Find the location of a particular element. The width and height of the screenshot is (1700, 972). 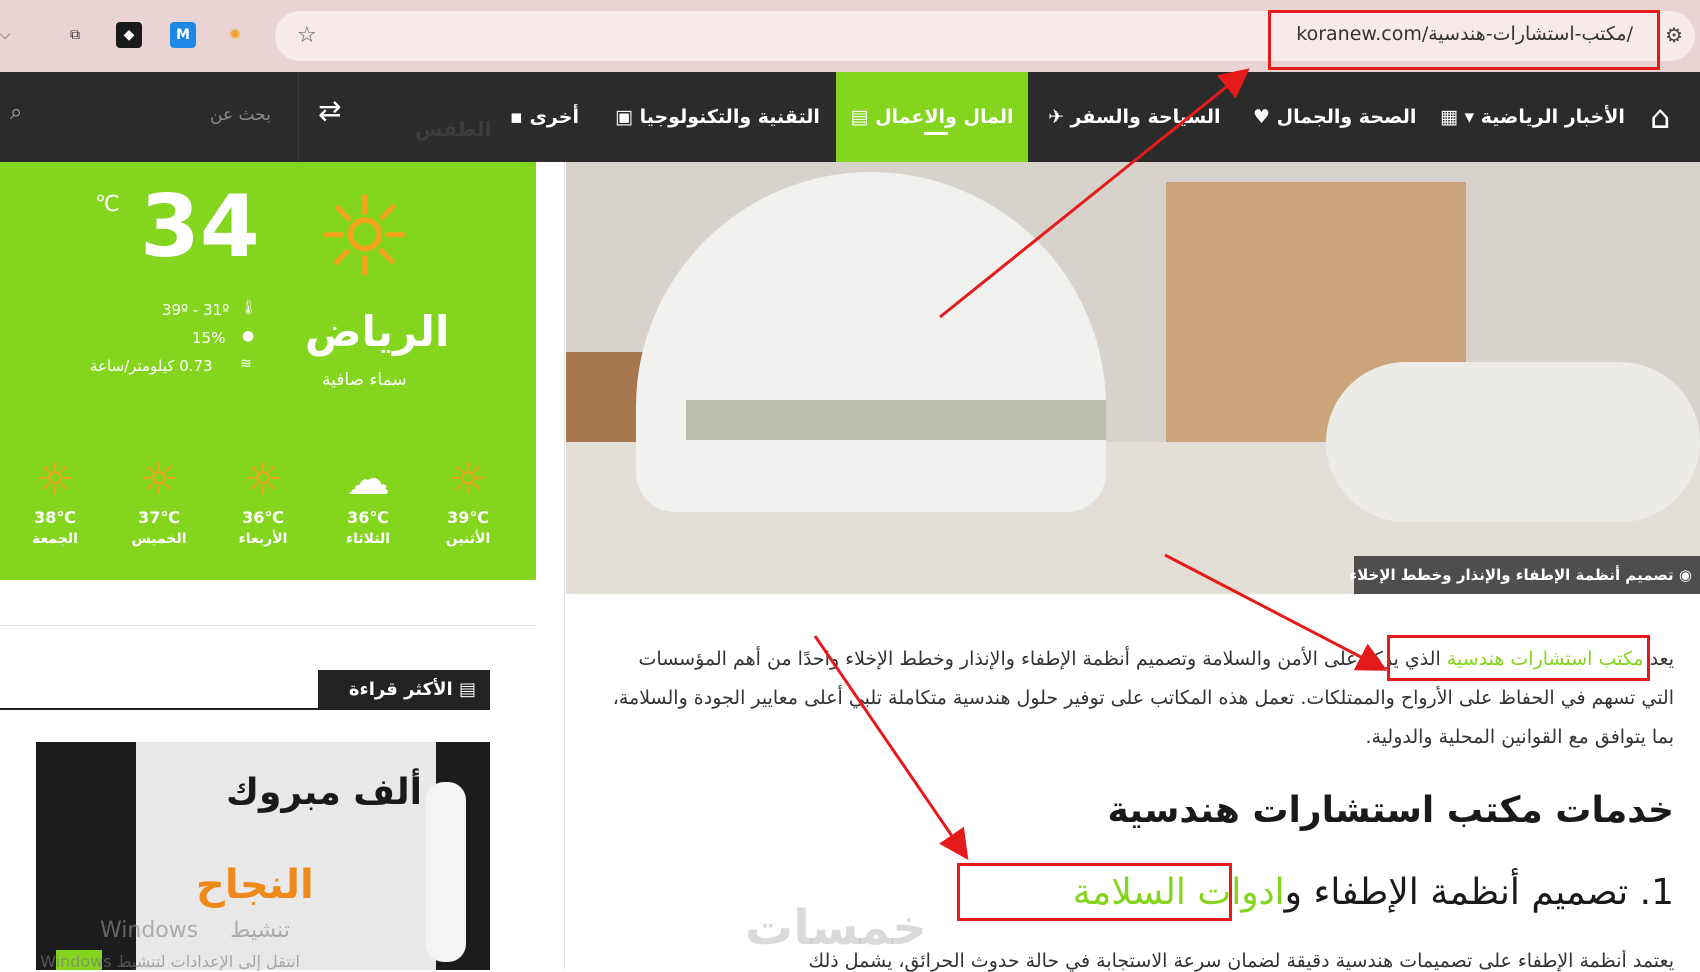

arrow-to-url is located at coordinates (1094, 193).